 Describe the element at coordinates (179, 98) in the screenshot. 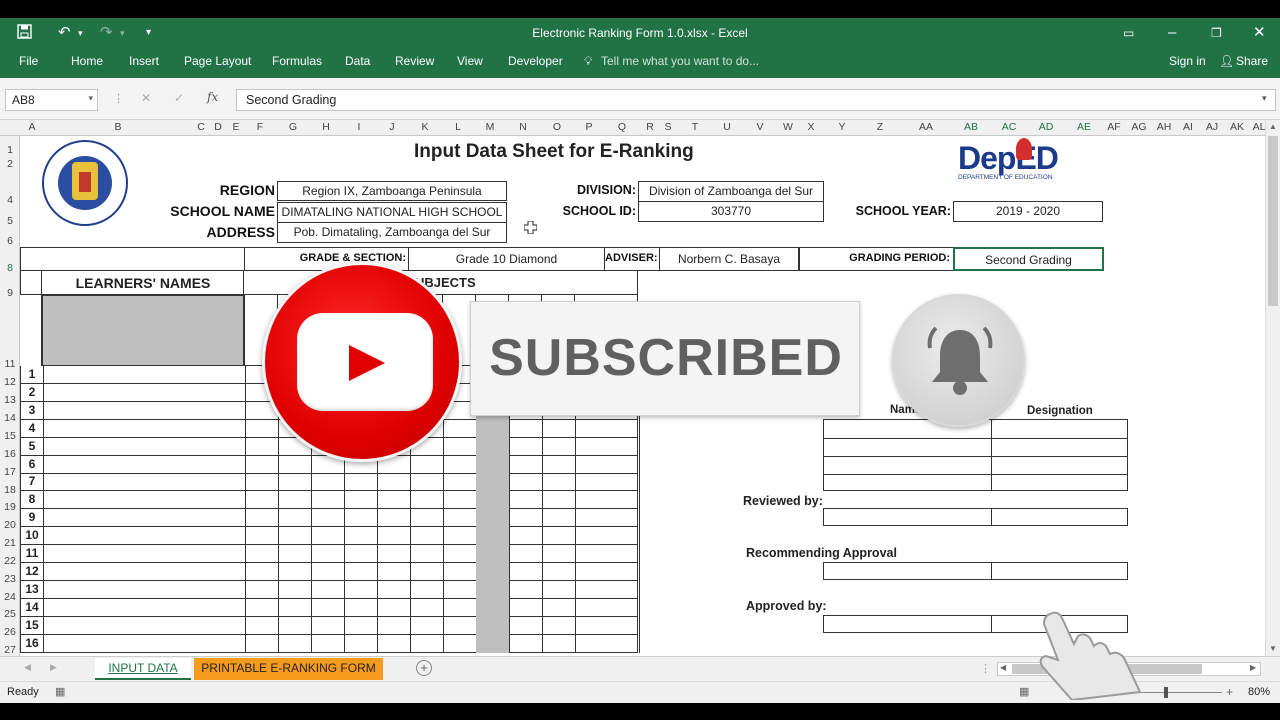

I see `enter-icon: ✓` at that location.